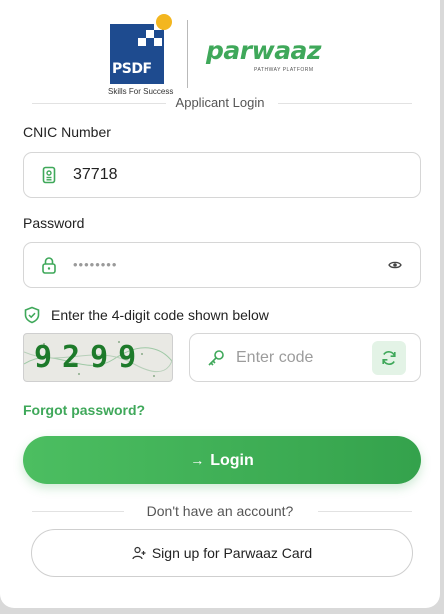 This screenshot has height=614, width=444. I want to click on login-button-label: Login, so click(232, 460).